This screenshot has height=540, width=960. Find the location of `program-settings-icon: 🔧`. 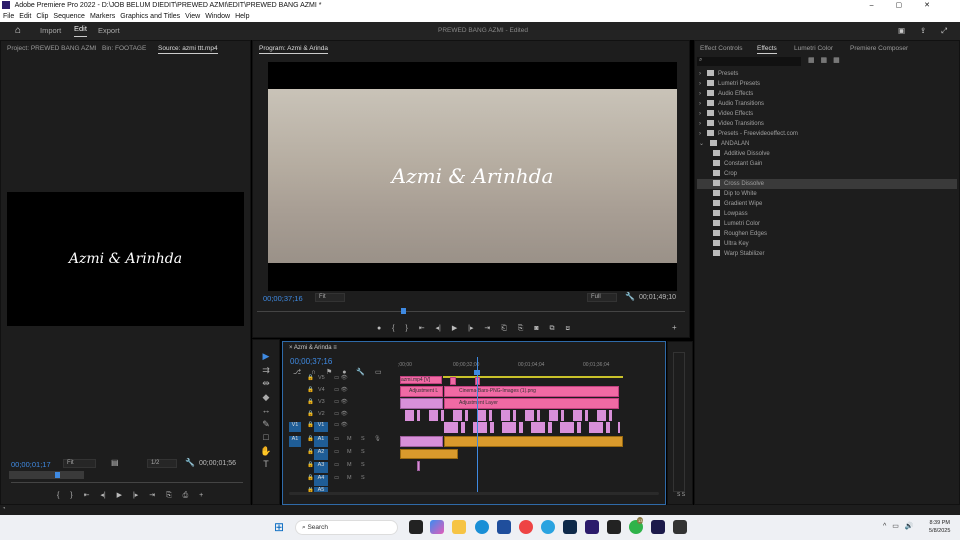

program-settings-icon: 🔧 is located at coordinates (630, 296).